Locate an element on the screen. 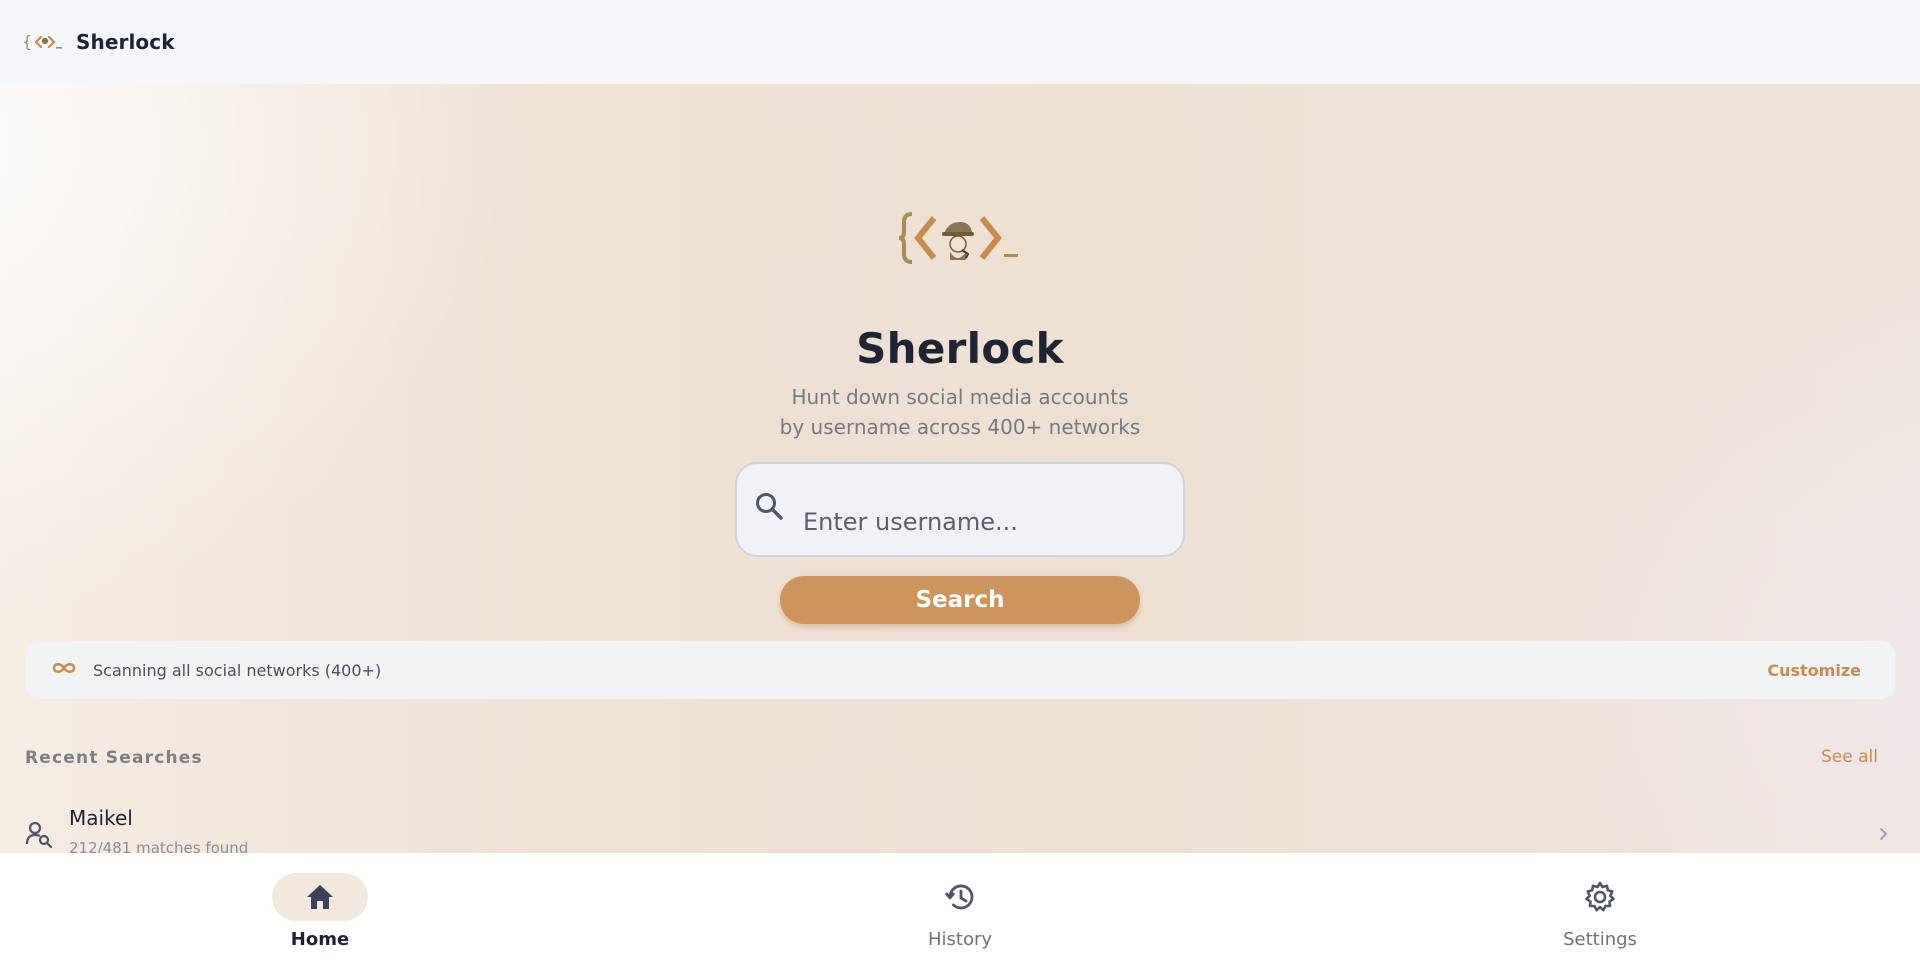 The image size is (1920, 974). nav-item-home: Home is located at coordinates (320, 918).